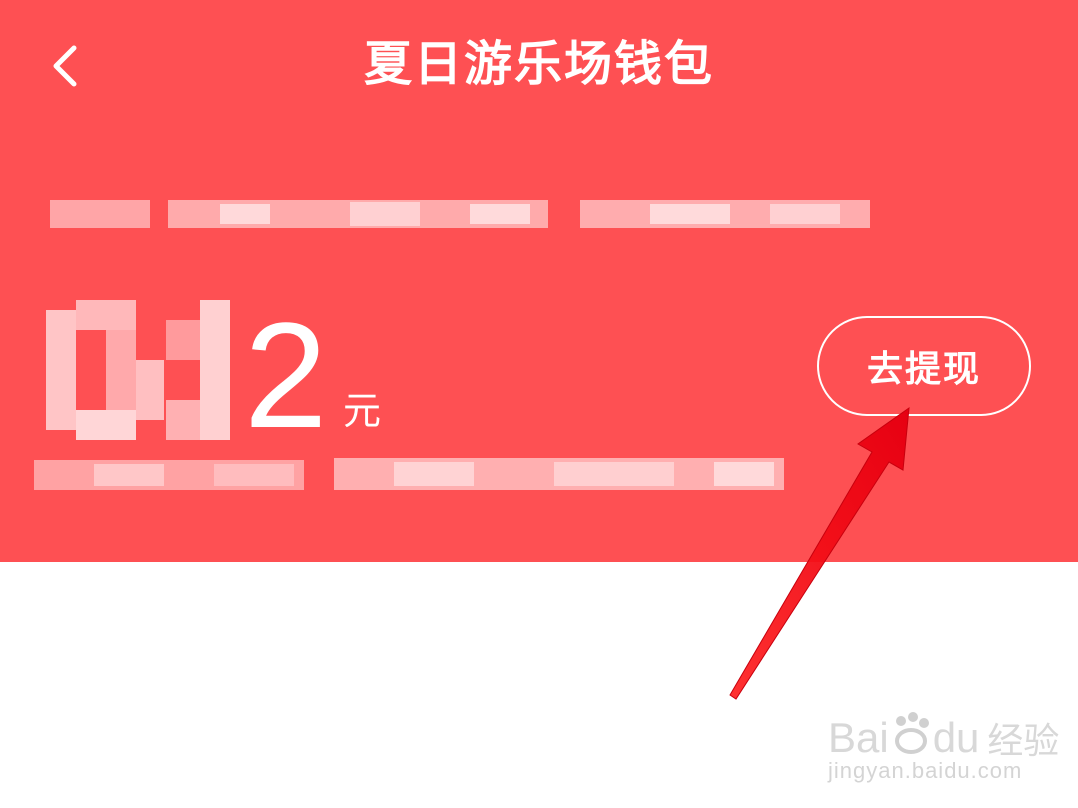 This screenshot has width=1078, height=808. What do you see at coordinates (362, 411) in the screenshot?
I see `balance-unit: 元` at bounding box center [362, 411].